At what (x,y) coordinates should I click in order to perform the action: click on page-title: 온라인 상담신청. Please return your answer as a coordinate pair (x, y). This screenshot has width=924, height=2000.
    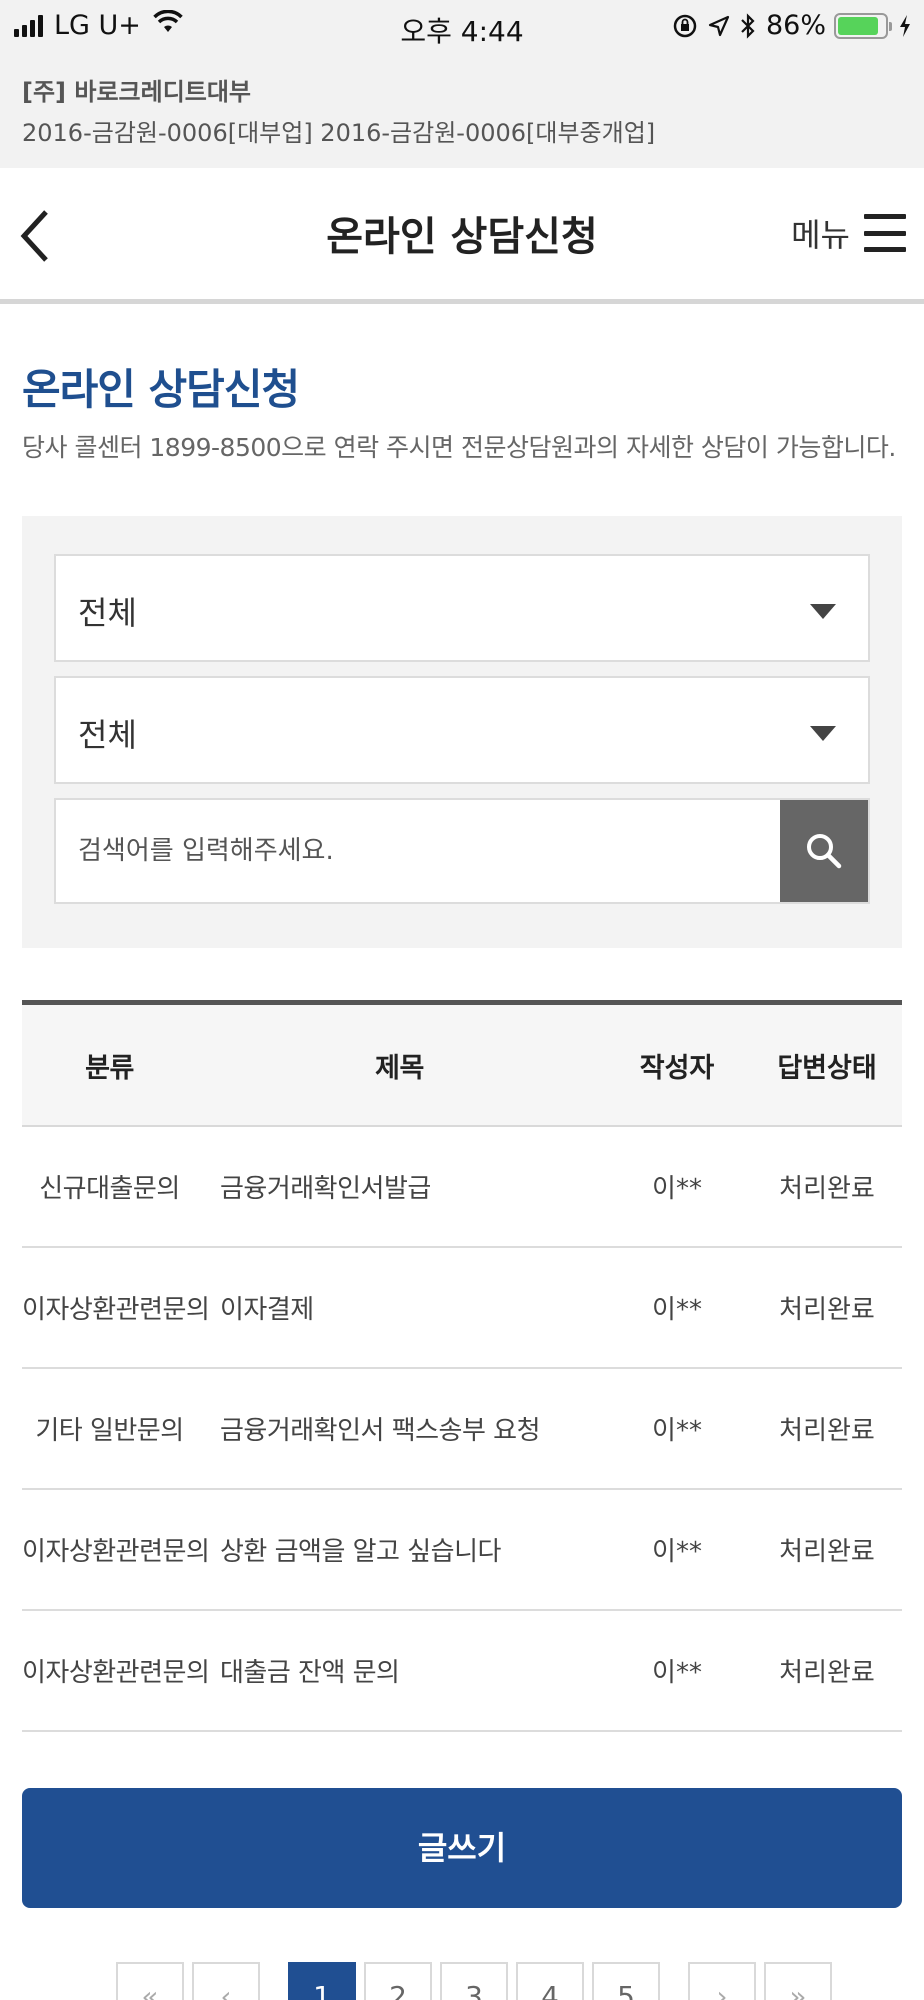
    Looking at the image, I should click on (462, 237).